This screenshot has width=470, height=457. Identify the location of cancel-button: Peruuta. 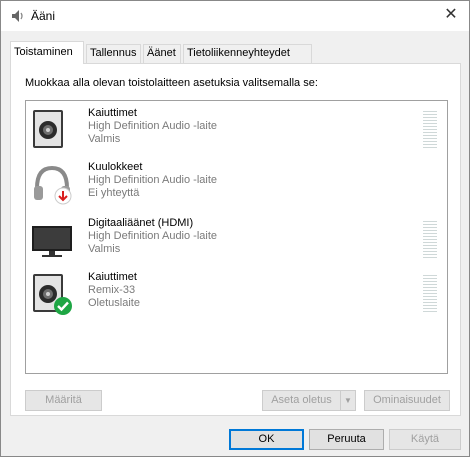
(346, 439).